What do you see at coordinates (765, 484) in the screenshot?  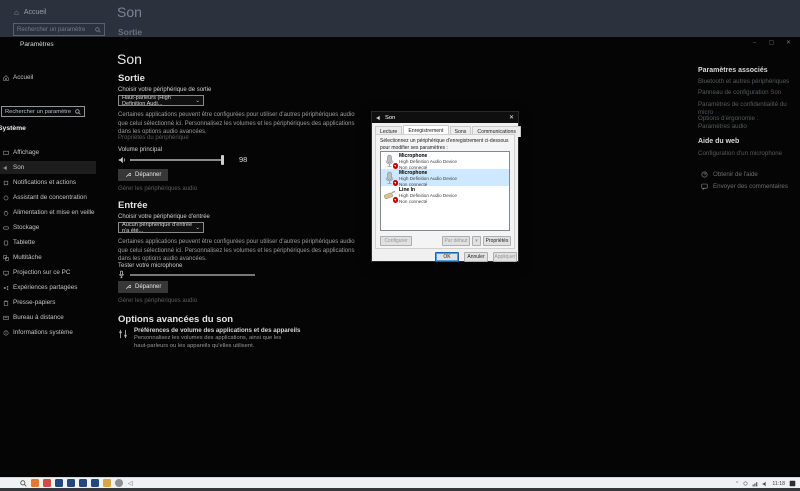 I see `volume-icon` at bounding box center [765, 484].